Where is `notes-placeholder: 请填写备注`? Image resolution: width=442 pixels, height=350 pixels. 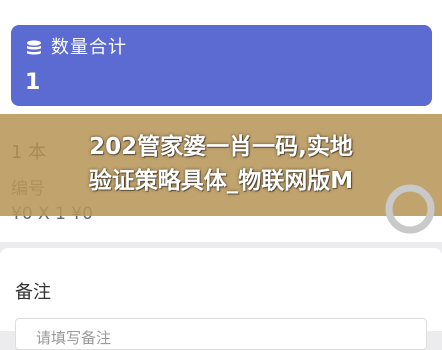
notes-placeholder: 请填写备注 is located at coordinates (74, 338).